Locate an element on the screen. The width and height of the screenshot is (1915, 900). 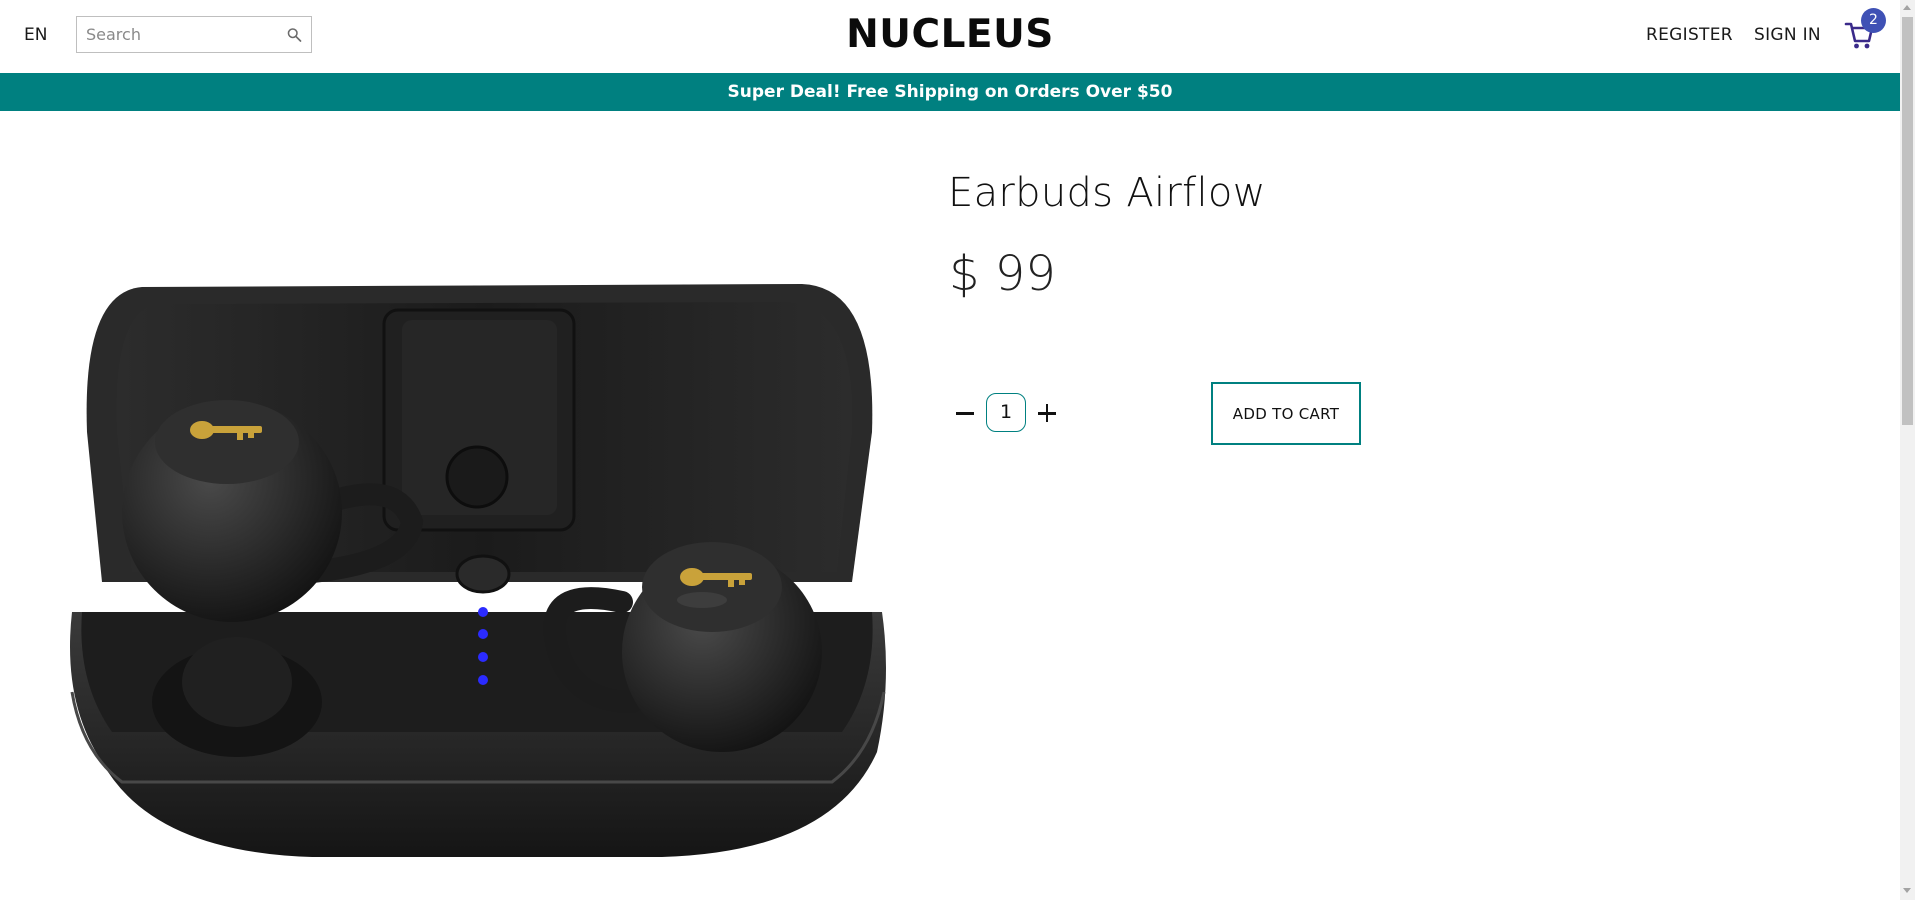
product-price: $ 99 is located at coordinates (1002, 274).